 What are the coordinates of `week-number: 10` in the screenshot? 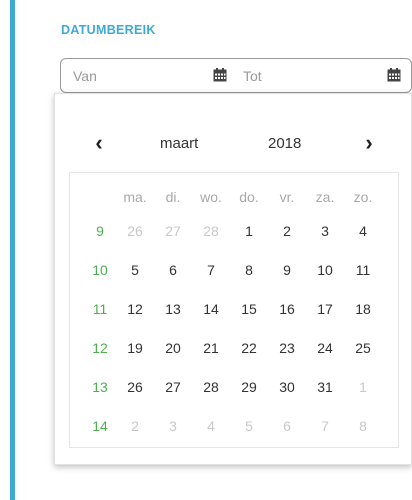 It's located at (100, 269).